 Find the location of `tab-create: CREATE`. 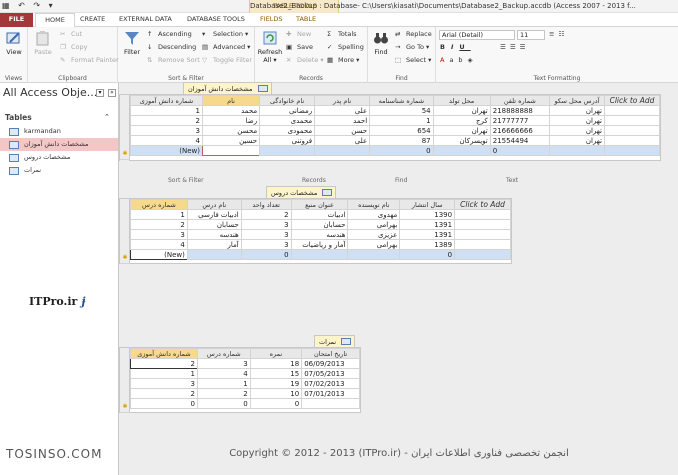

tab-create: CREATE is located at coordinates (92, 19).